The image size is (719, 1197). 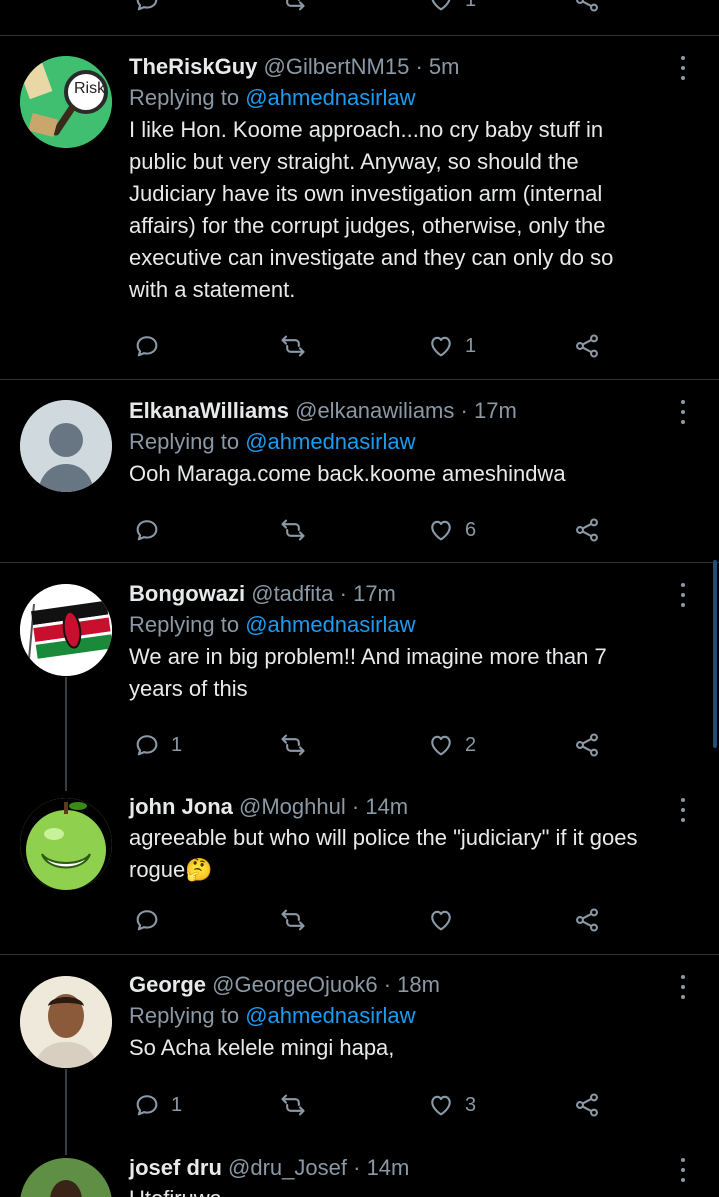 What do you see at coordinates (292, 806) in the screenshot?
I see `user-handle: @Moghhul` at bounding box center [292, 806].